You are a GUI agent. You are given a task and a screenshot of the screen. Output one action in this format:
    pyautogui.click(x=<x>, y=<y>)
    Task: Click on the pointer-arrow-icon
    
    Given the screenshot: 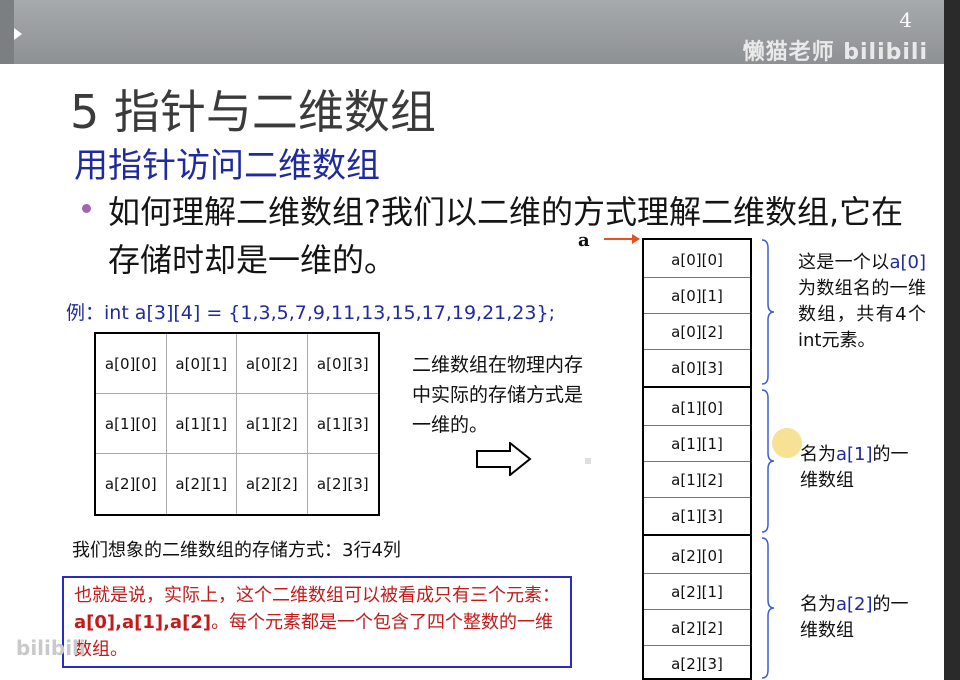 What is the action you would take?
    pyautogui.click(x=622, y=239)
    